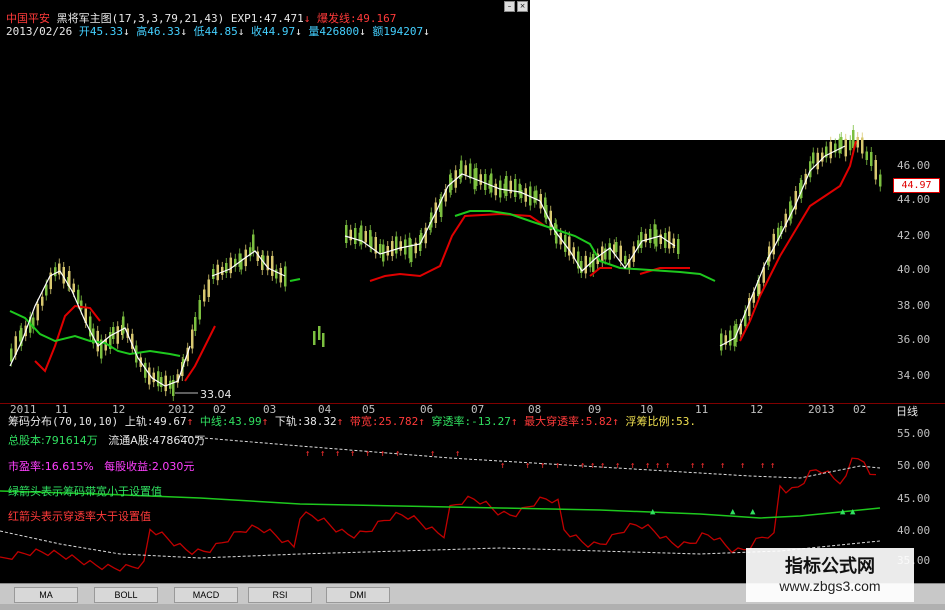  Describe the element at coordinates (530, 457) in the screenshot. I see `indicator-upper-dashed` at that location.